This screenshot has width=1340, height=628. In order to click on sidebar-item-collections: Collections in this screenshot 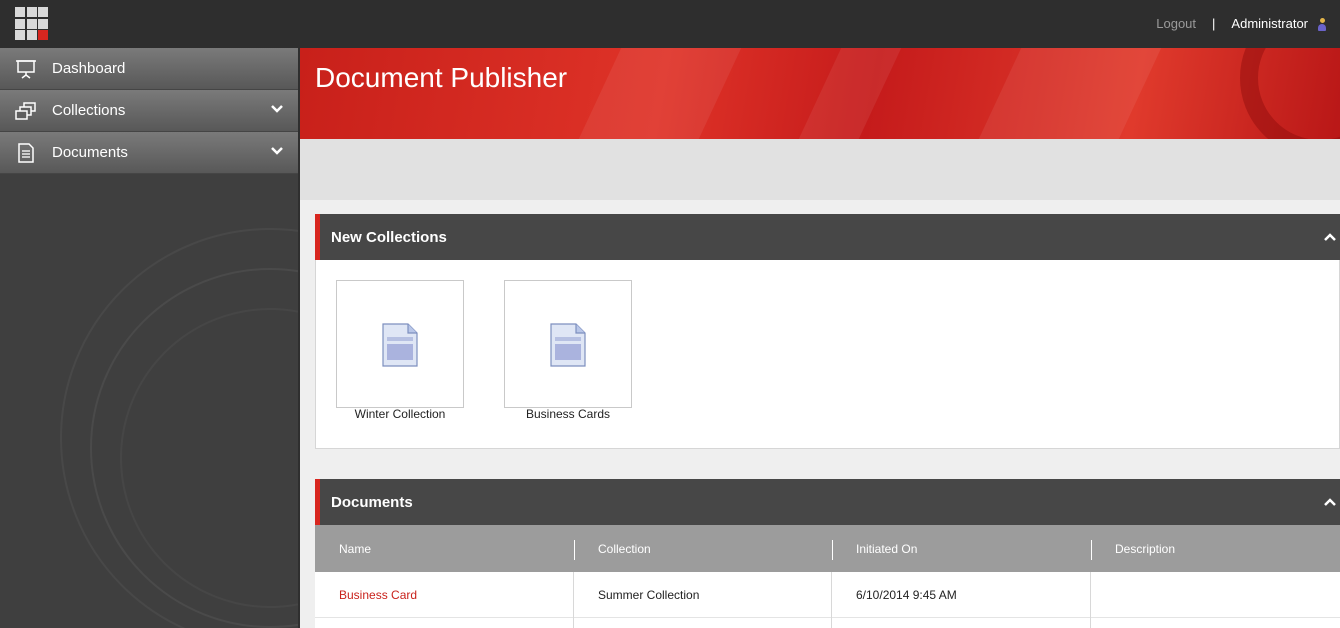, I will do `click(149, 111)`.